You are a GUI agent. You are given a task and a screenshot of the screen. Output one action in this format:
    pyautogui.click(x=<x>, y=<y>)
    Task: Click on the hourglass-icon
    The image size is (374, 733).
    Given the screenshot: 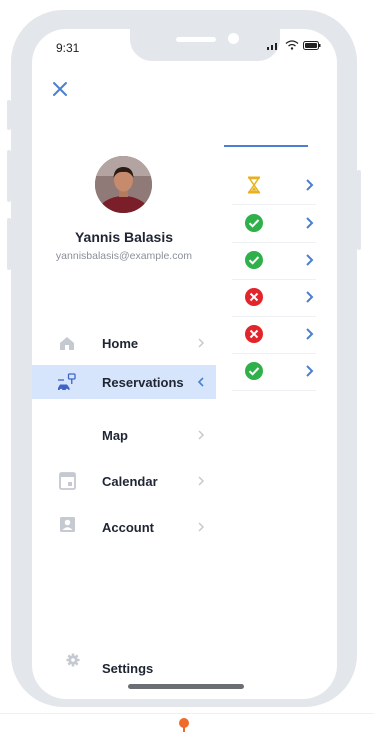 What is the action you would take?
    pyautogui.click(x=254, y=185)
    